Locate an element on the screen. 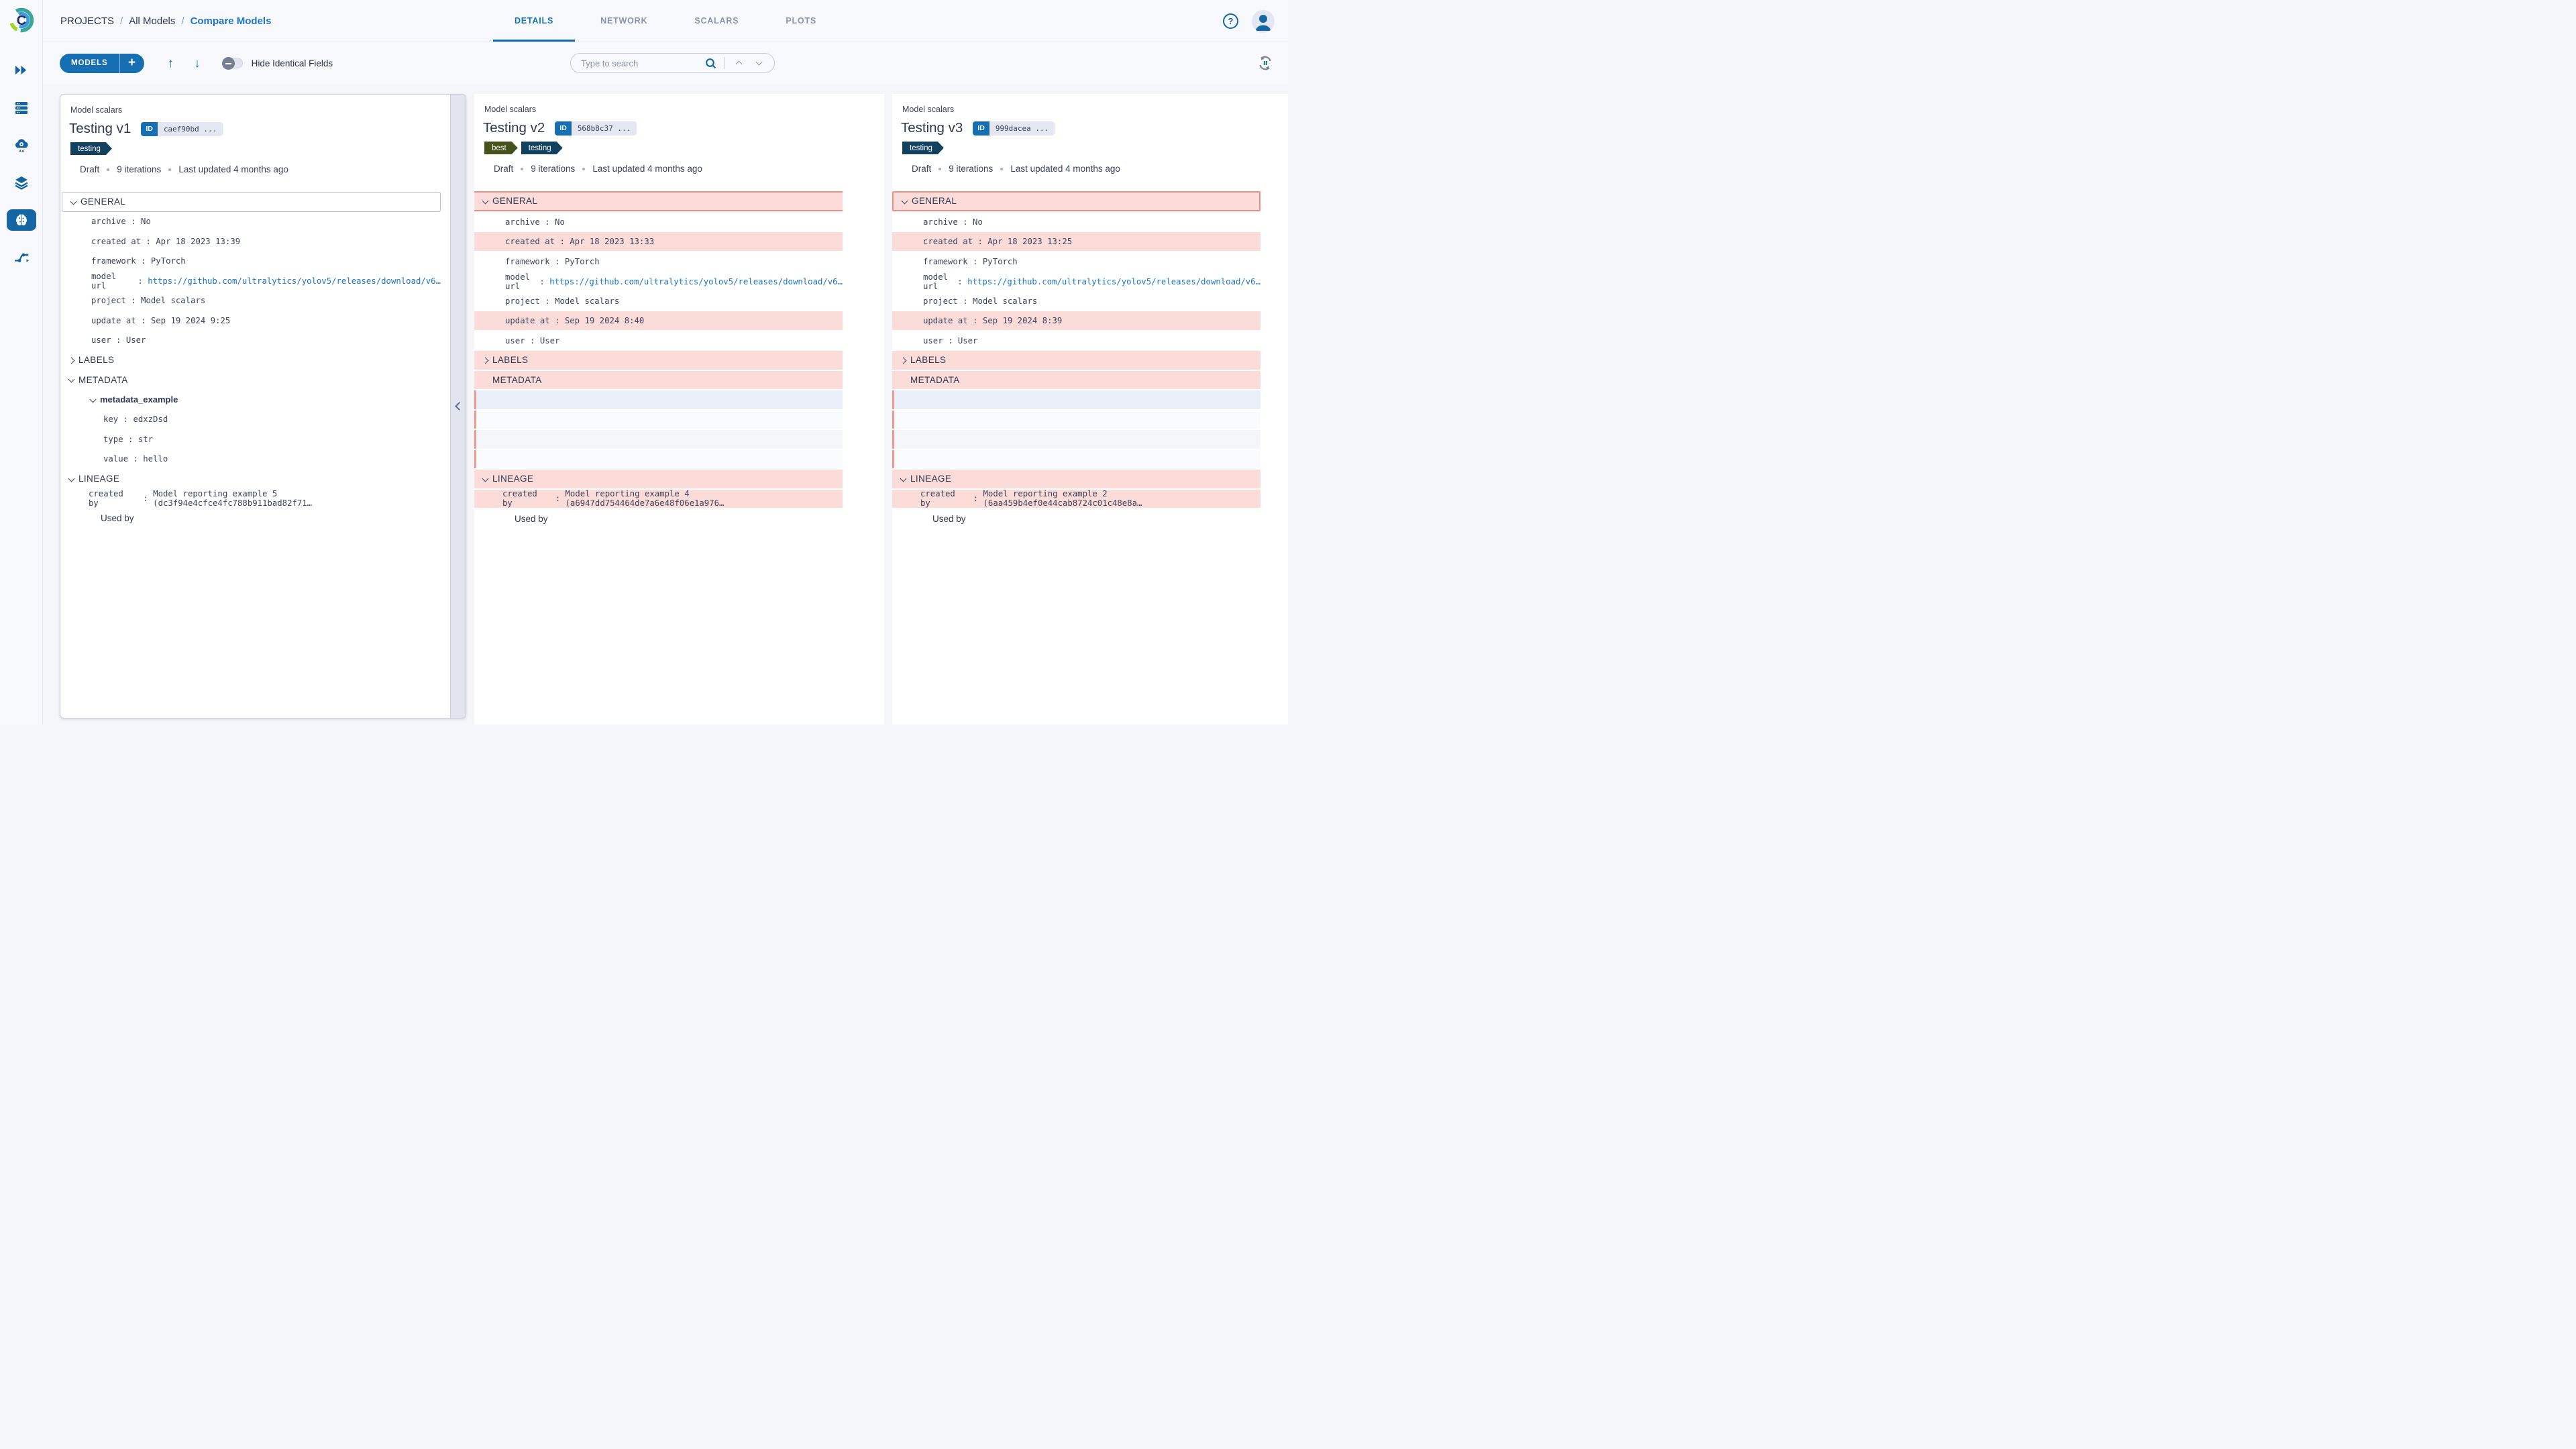 The width and height of the screenshot is (2576, 1449). search-icon is located at coordinates (710, 63).